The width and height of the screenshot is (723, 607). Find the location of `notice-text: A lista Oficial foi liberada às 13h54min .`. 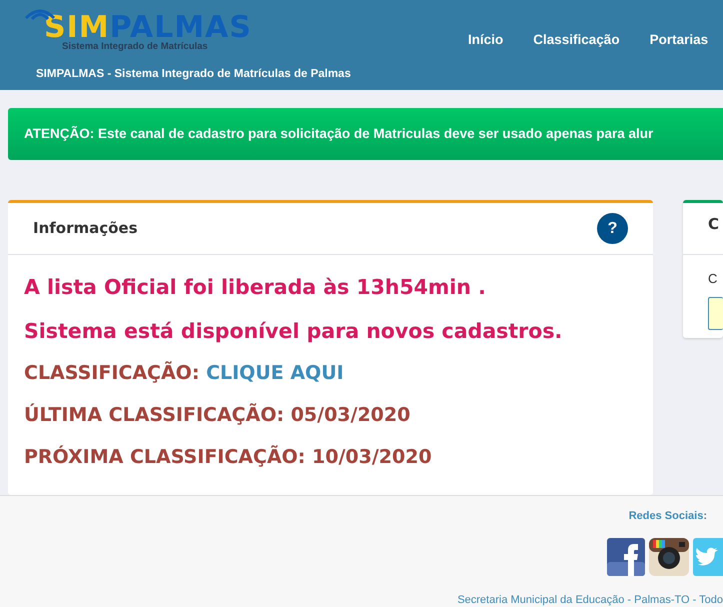

notice-text: A lista Oficial foi liberada às 13h54min . is located at coordinates (255, 287).